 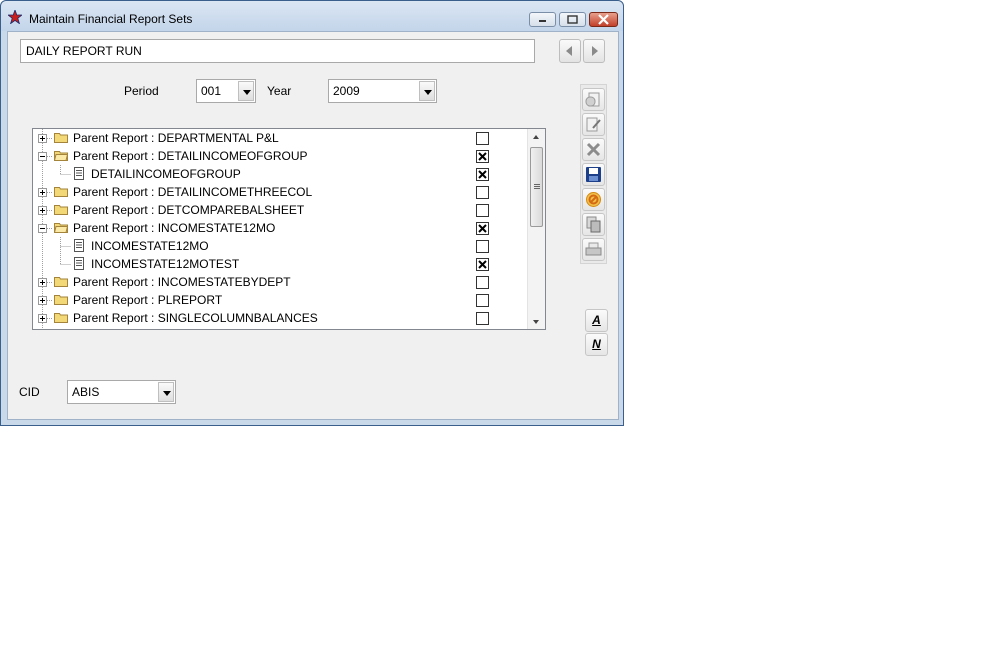 I want to click on tree-parent-row: Parent Report : SINGLECOLUMNBALANCES, so click(x=280, y=318).